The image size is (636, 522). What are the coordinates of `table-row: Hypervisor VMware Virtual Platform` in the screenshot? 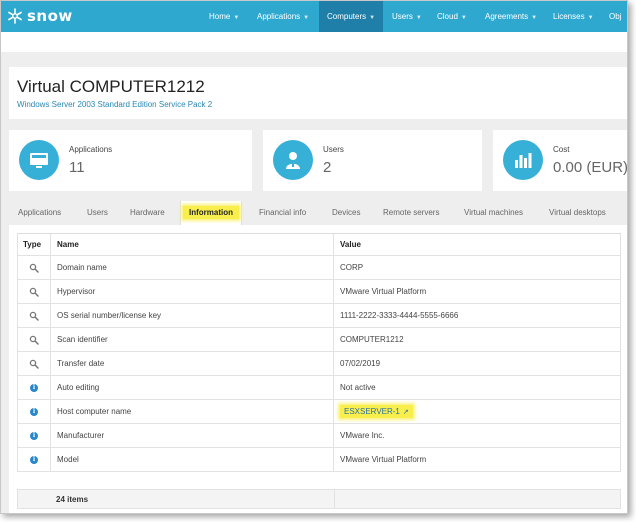 It's located at (319, 292).